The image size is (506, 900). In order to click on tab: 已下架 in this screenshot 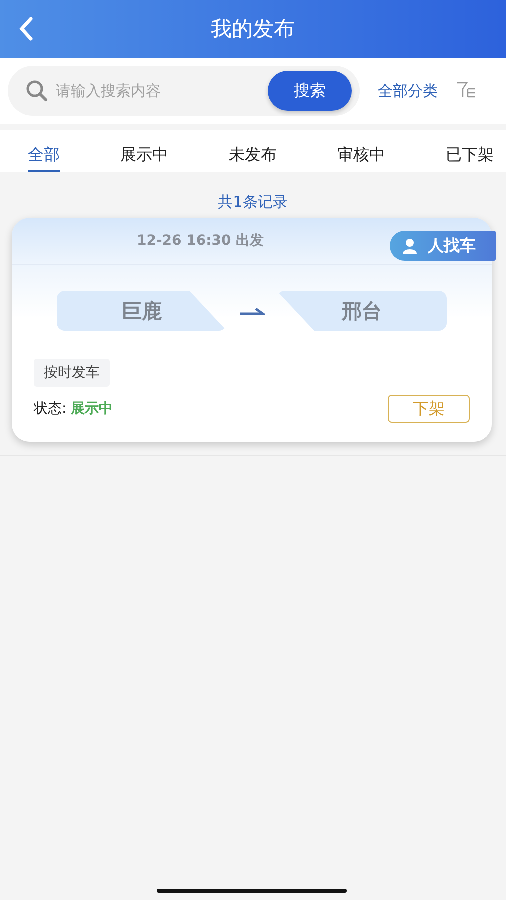, I will do `click(470, 158)`.